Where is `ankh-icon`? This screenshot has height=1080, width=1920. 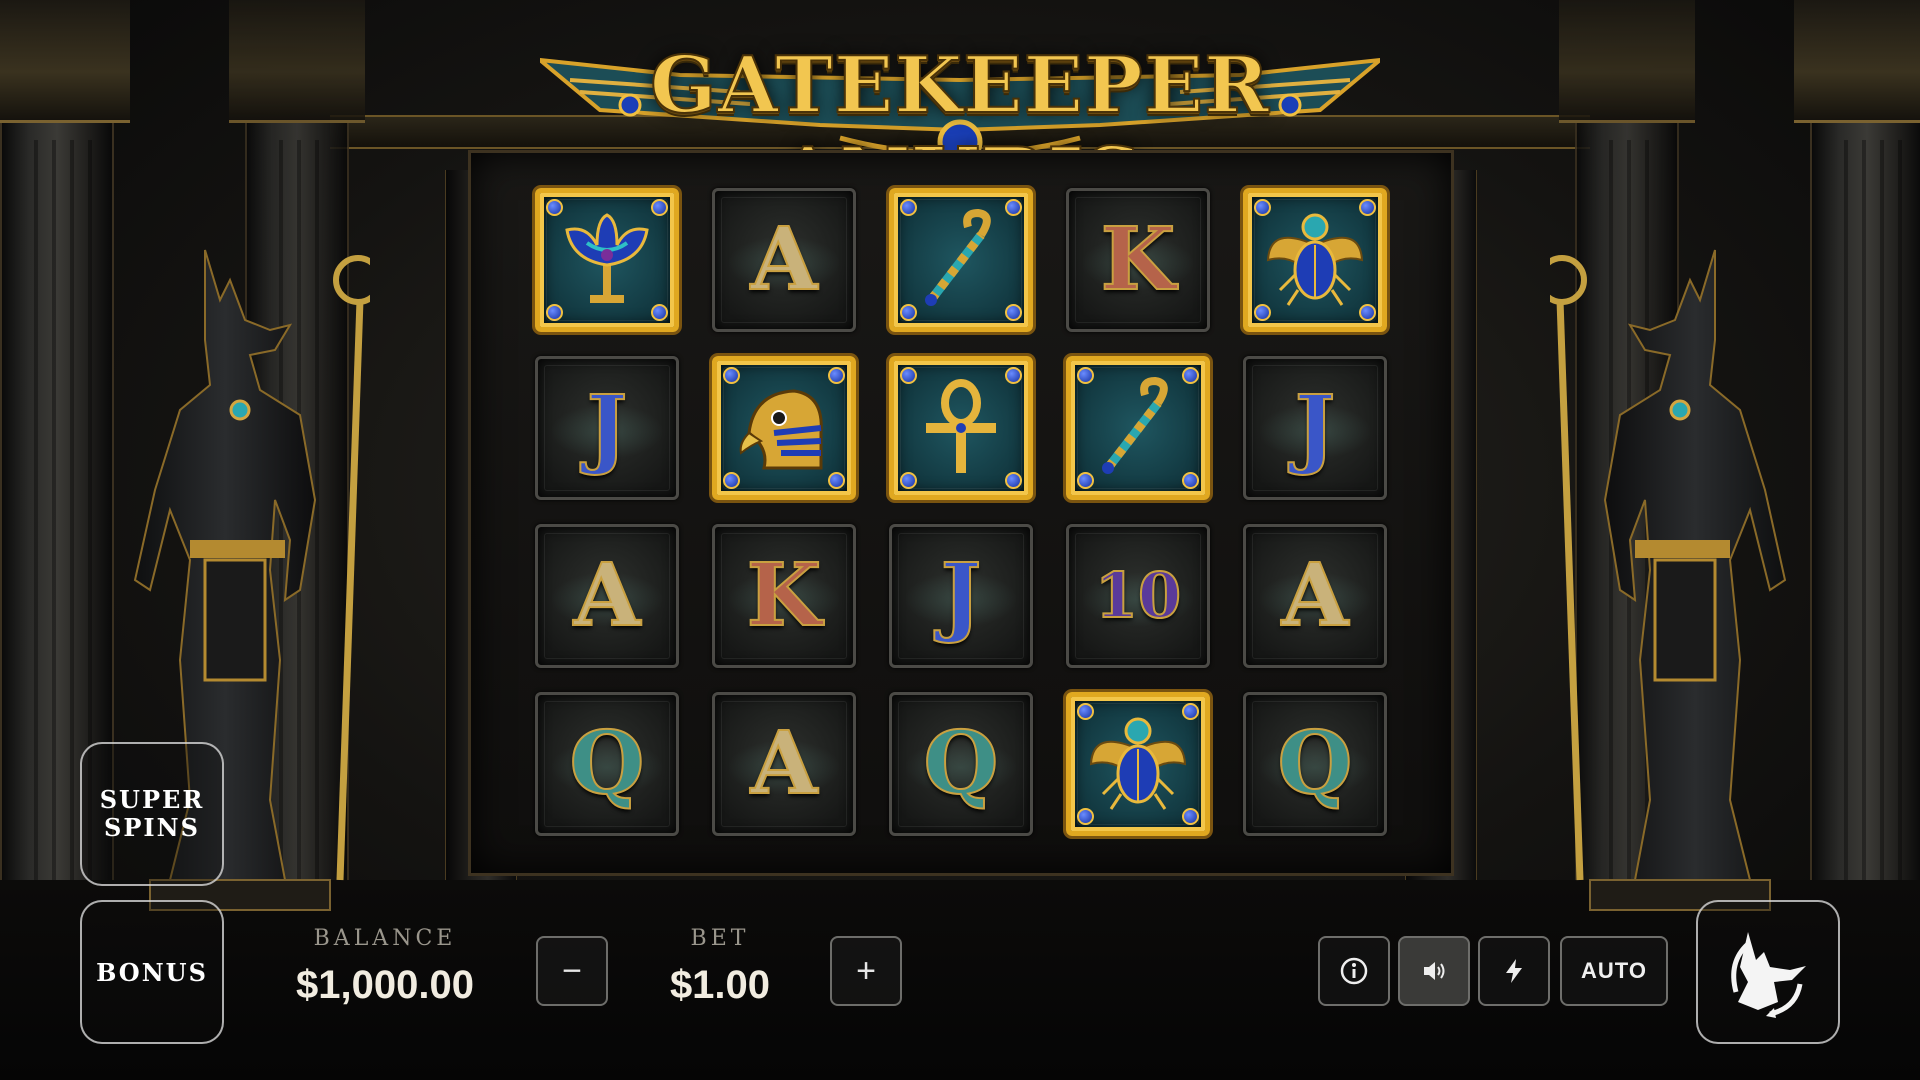 ankh-icon is located at coordinates (961, 428).